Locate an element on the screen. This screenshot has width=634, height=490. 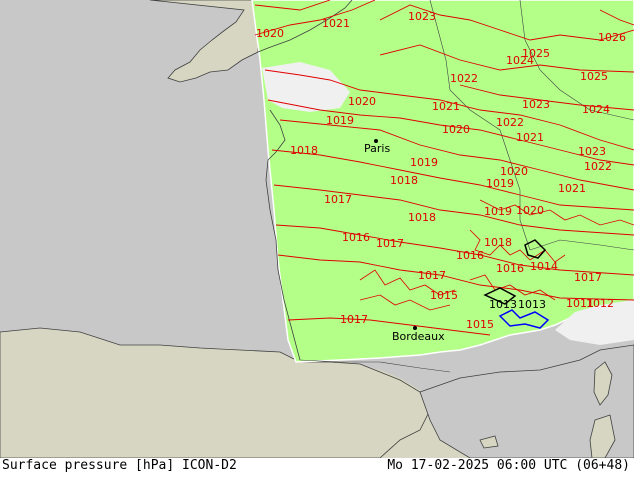
city-paris: Paris is located at coordinates (377, 147).